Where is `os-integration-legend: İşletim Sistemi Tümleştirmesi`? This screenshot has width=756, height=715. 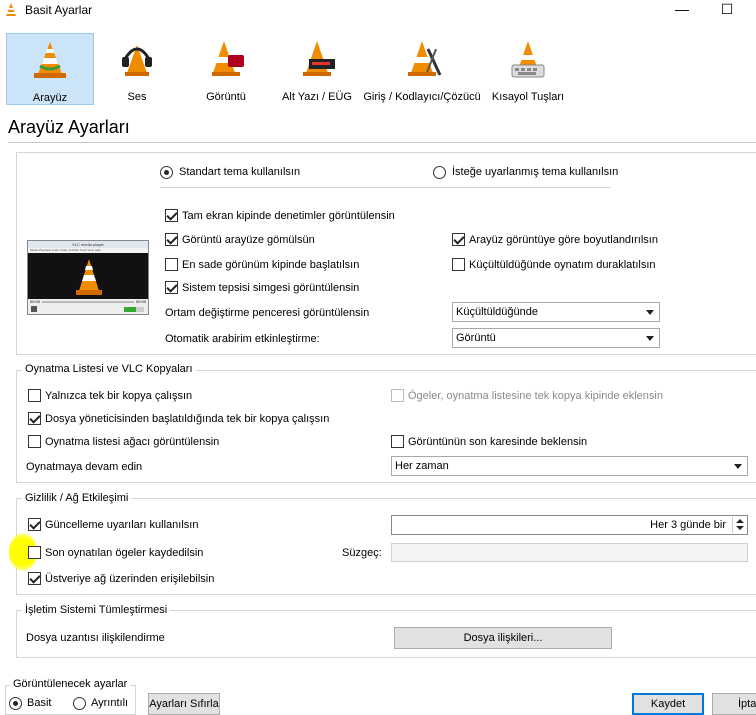 os-integration-legend: İşletim Sistemi Tümleştirmesi is located at coordinates (96, 610).